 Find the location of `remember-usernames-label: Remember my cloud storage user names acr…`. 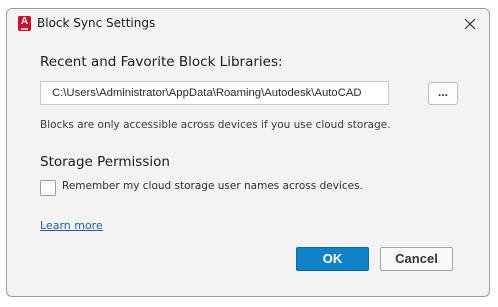

remember-usernames-label: Remember my cloud storage user names acr… is located at coordinates (212, 186).